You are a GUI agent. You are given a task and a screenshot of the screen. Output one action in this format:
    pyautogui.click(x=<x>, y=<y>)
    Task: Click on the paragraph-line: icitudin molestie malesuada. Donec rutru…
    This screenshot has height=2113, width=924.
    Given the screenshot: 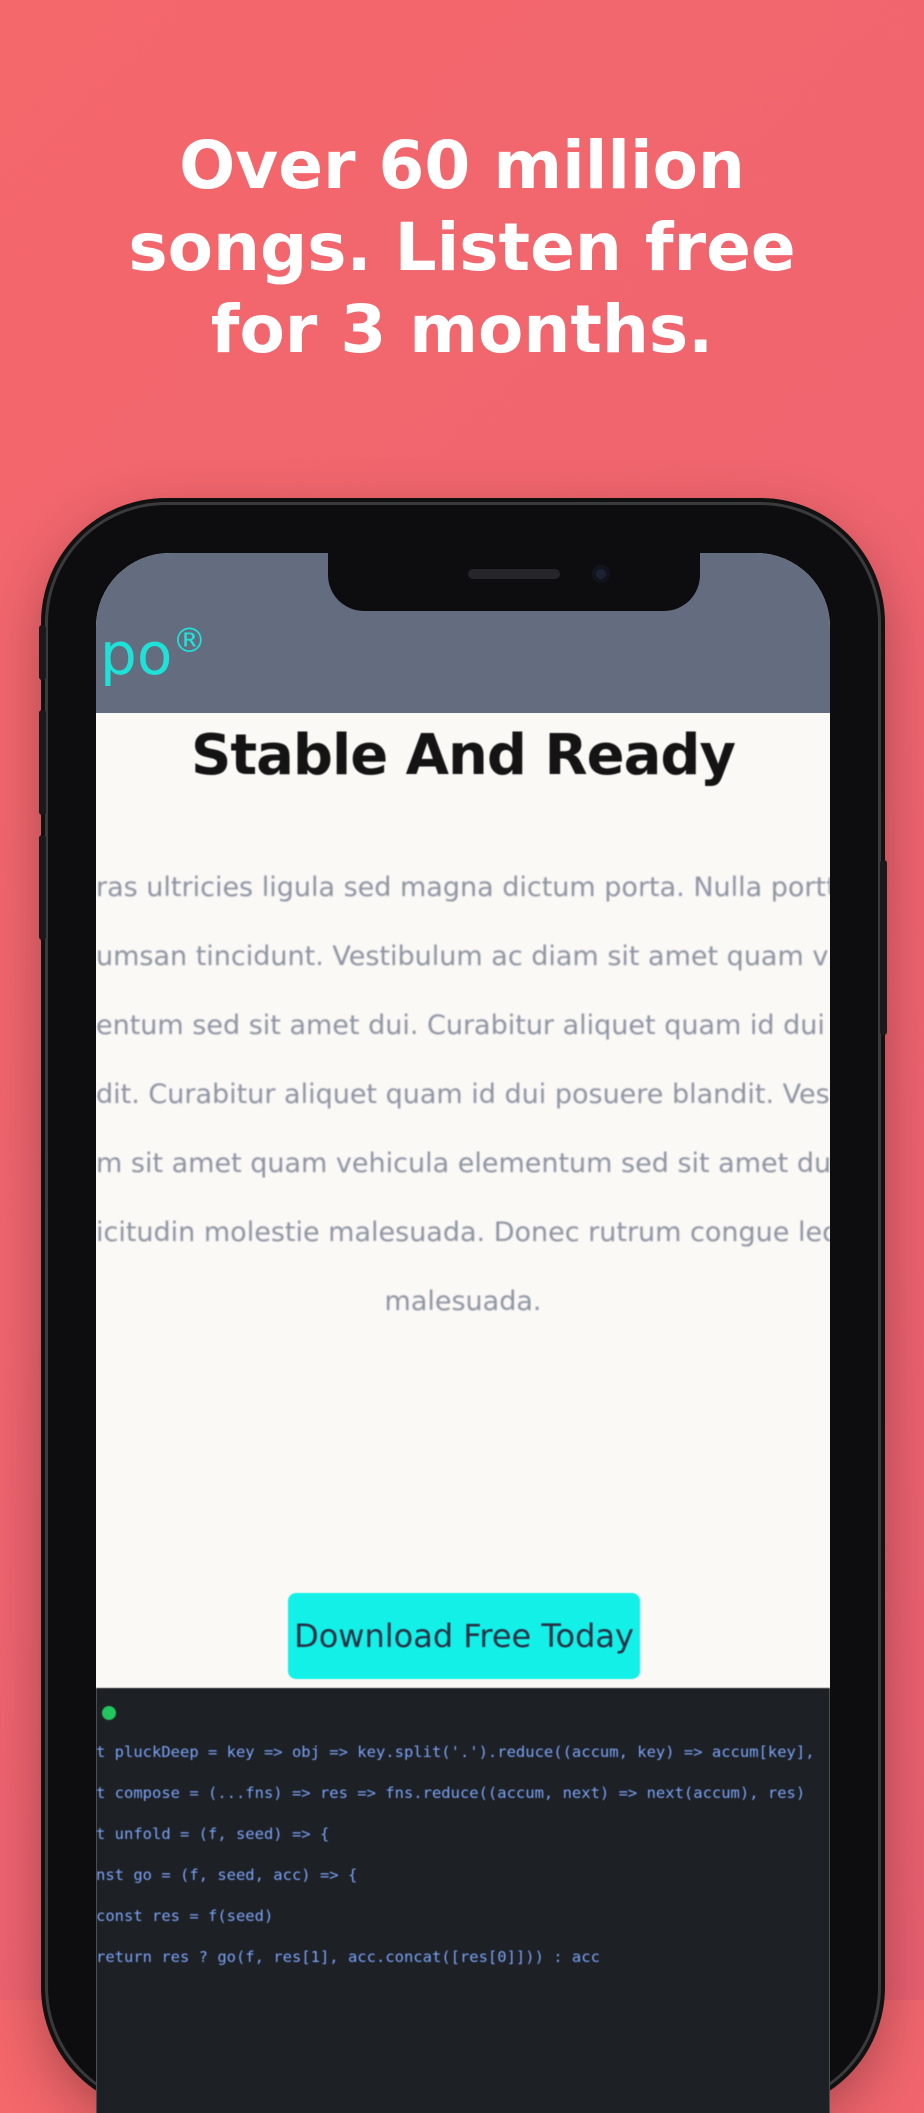 What is the action you would take?
    pyautogui.click(x=463, y=1232)
    